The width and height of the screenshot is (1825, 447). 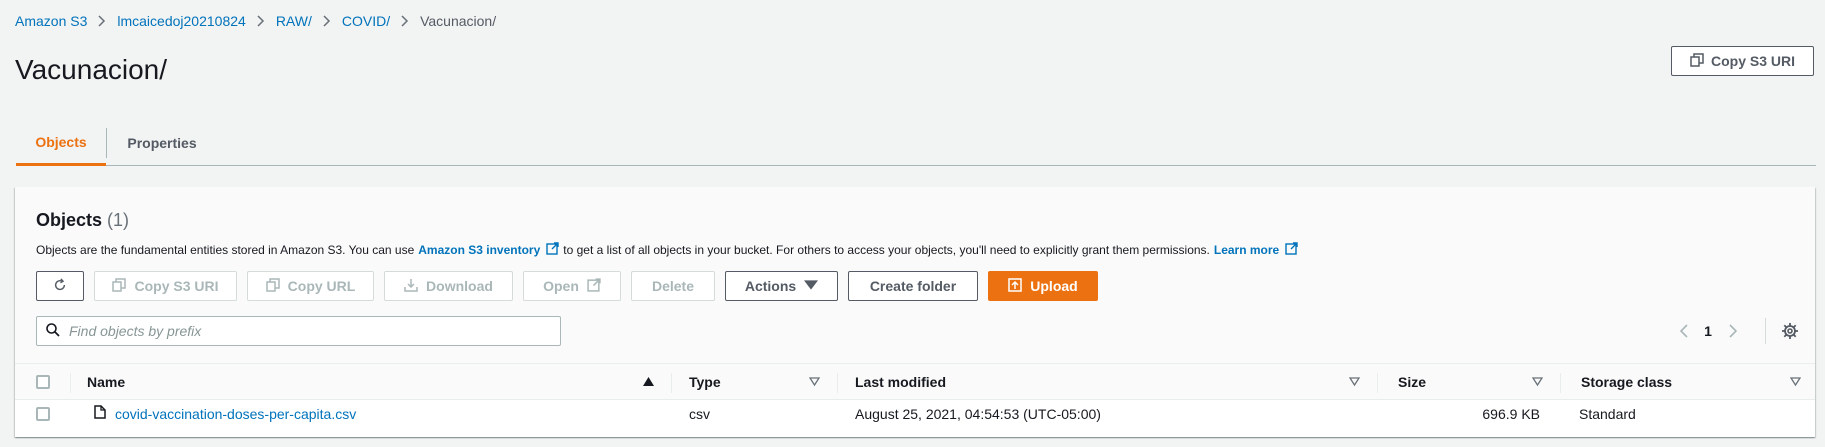 I want to click on search-box, so click(x=298, y=331).